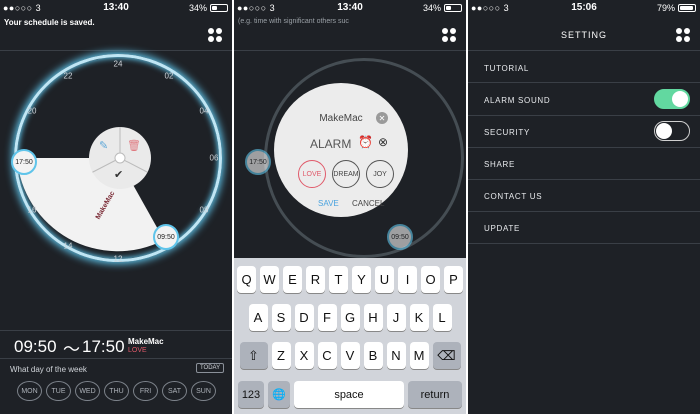 This screenshot has height=414, width=700. What do you see at coordinates (419, 355) in the screenshot?
I see `key-m: M` at bounding box center [419, 355].